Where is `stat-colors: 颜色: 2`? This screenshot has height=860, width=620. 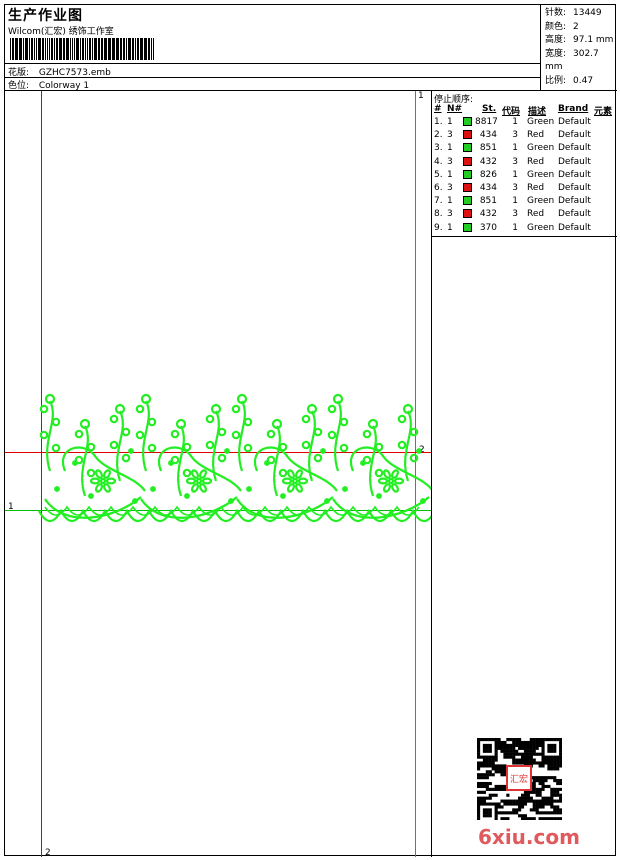 stat-colors: 颜色: 2 is located at coordinates (562, 26).